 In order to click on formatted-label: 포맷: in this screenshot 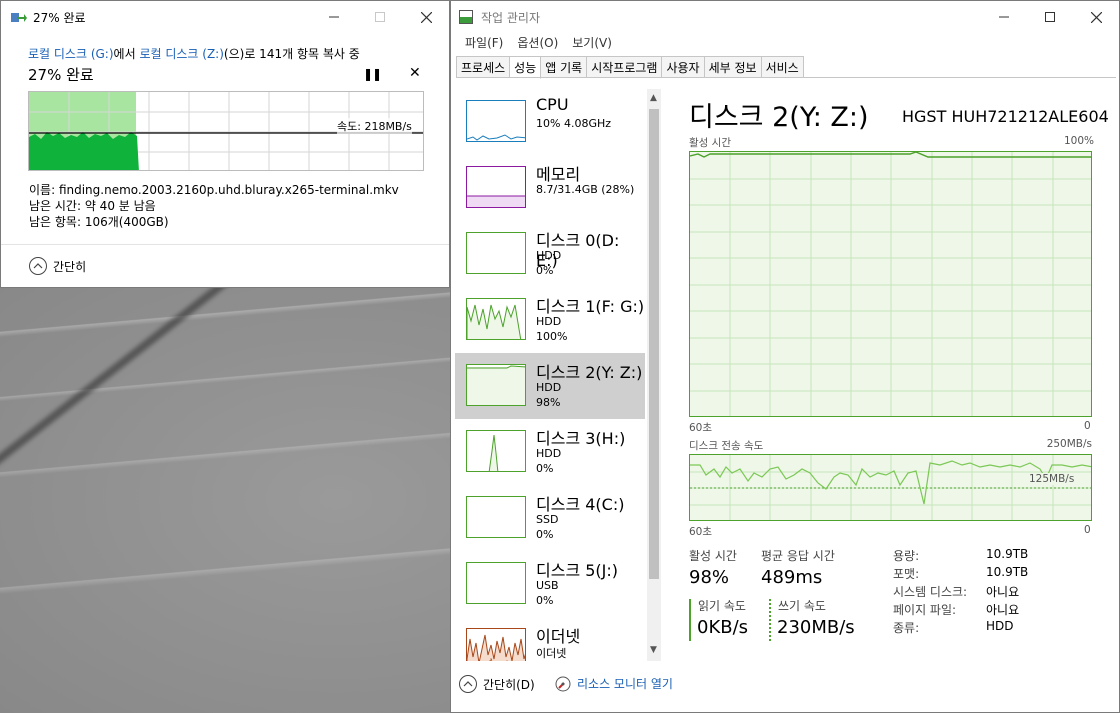, I will do `click(906, 574)`.